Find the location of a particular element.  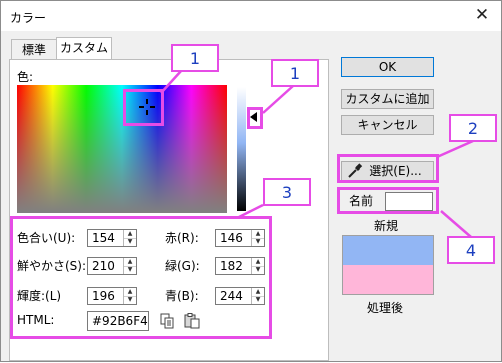

callout-1-spectrum: 1 is located at coordinates (195, 58).